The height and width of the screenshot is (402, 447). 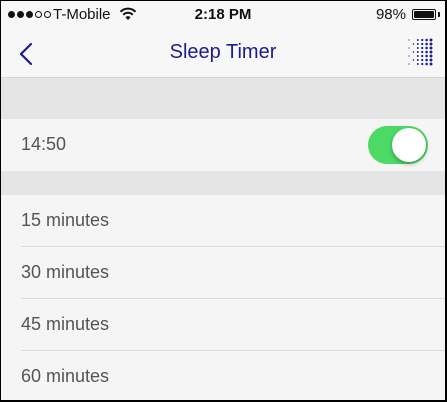 What do you see at coordinates (65, 220) in the screenshot?
I see `option-label: 15 minutes` at bounding box center [65, 220].